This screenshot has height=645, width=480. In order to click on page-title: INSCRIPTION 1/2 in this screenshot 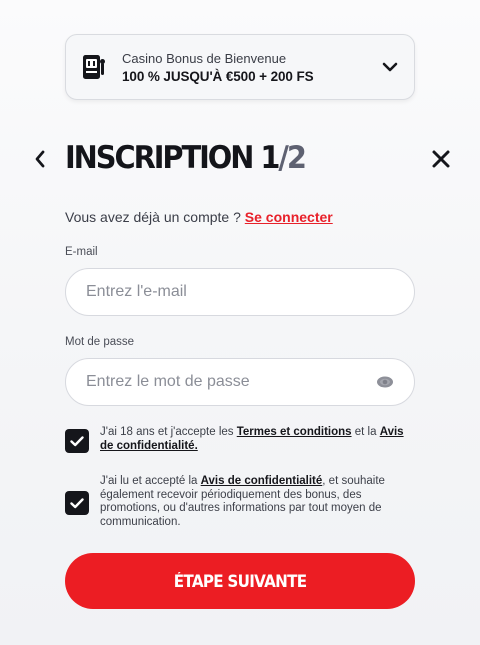, I will do `click(186, 158)`.